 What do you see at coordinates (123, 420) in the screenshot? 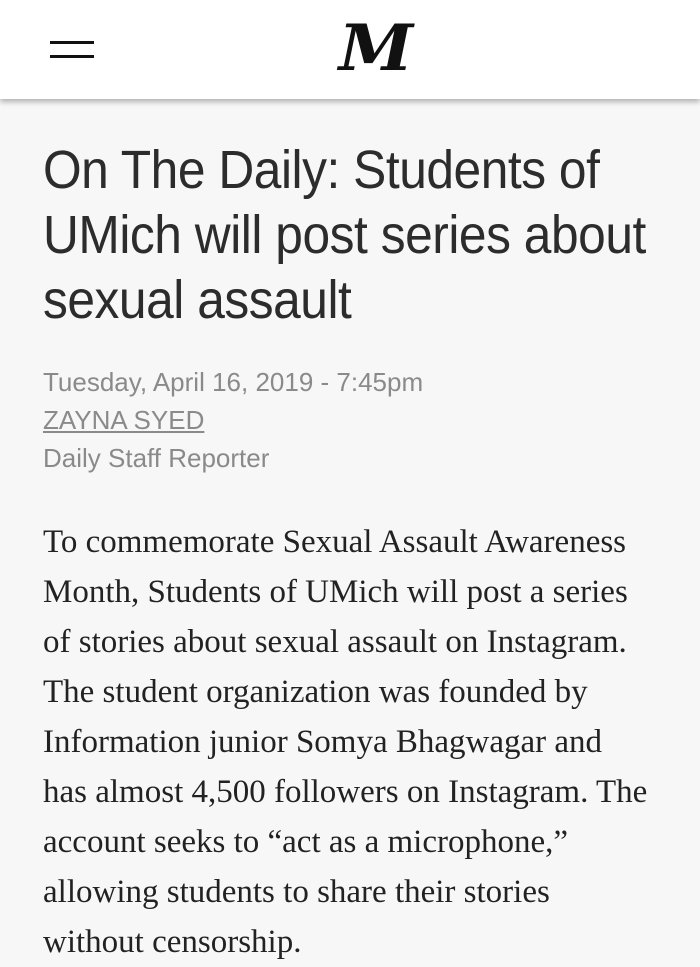
I see `author-link: ZAYNA SYED` at bounding box center [123, 420].